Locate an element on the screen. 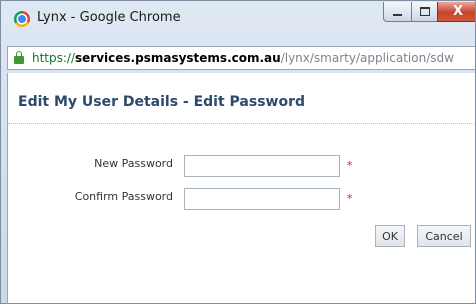  confirm-password-required-marker: * is located at coordinates (350, 198).